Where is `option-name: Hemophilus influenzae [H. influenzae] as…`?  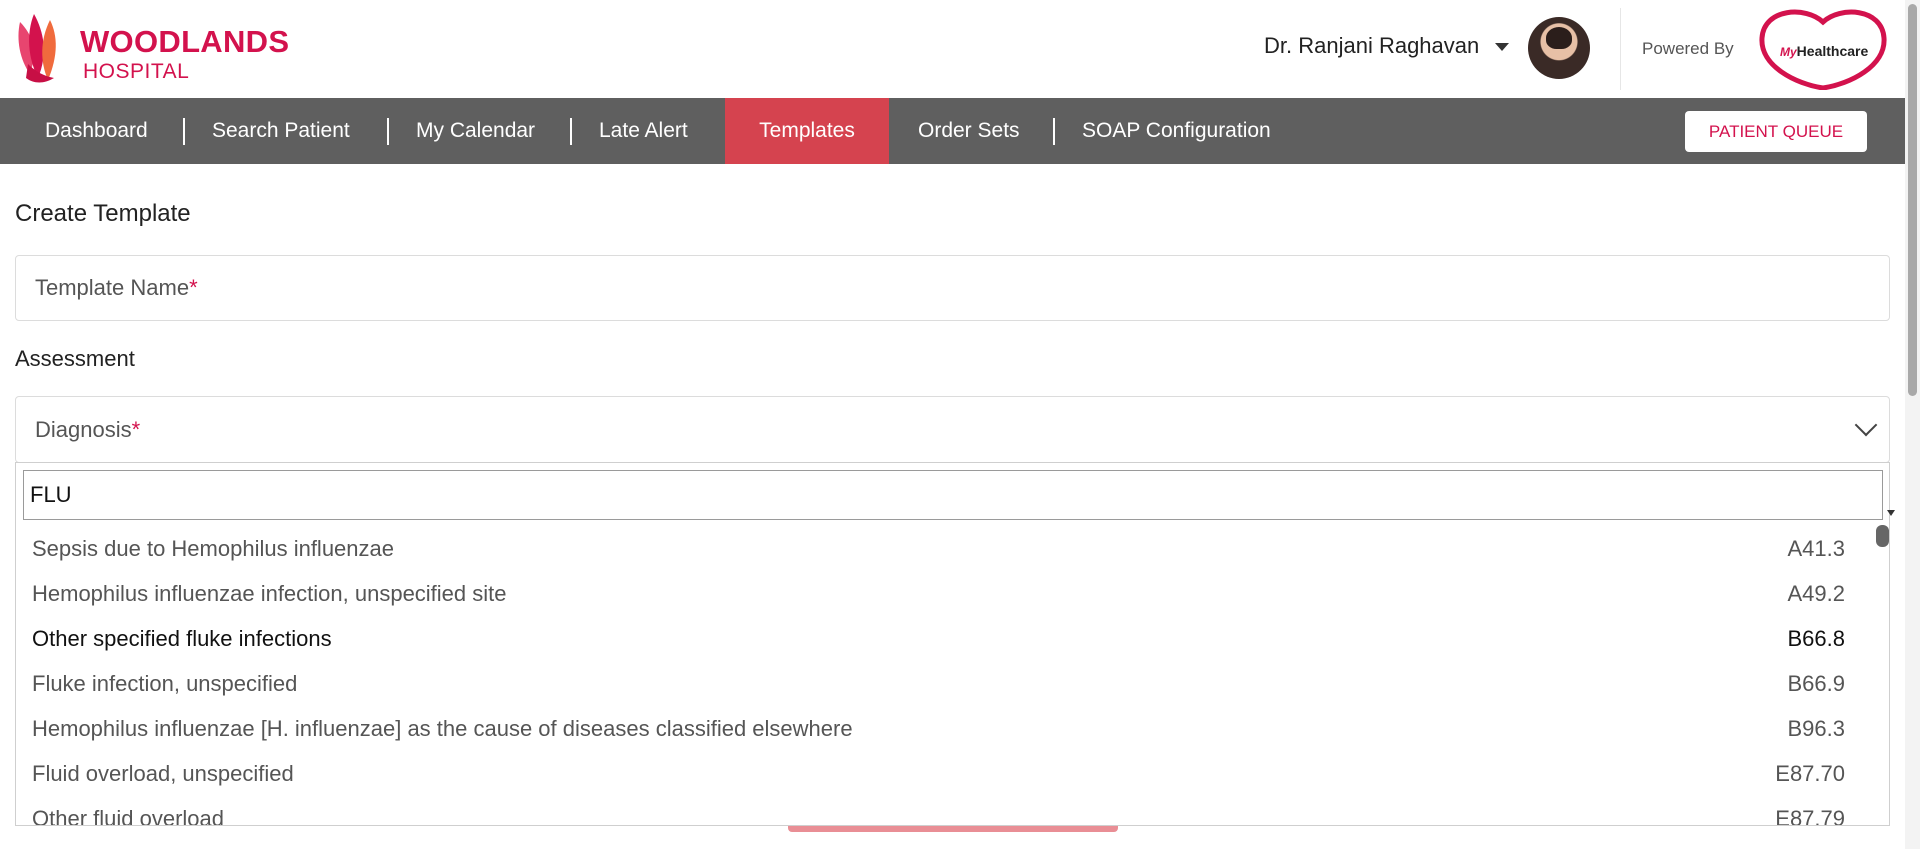 option-name: Hemophilus influenzae [H. influenzae] as… is located at coordinates (442, 728).